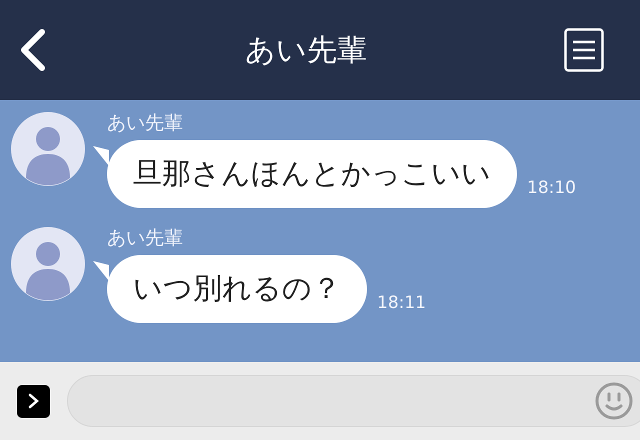 This screenshot has height=440, width=640. I want to click on message-time: 18:11, so click(401, 303).